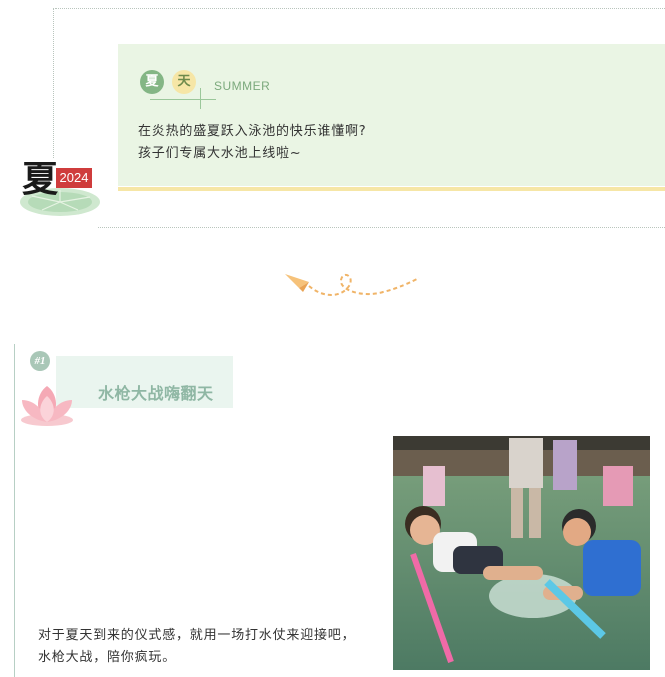 The height and width of the screenshot is (677, 665). What do you see at coordinates (40, 179) in the screenshot?
I see `summer-character: 夏` at bounding box center [40, 179].